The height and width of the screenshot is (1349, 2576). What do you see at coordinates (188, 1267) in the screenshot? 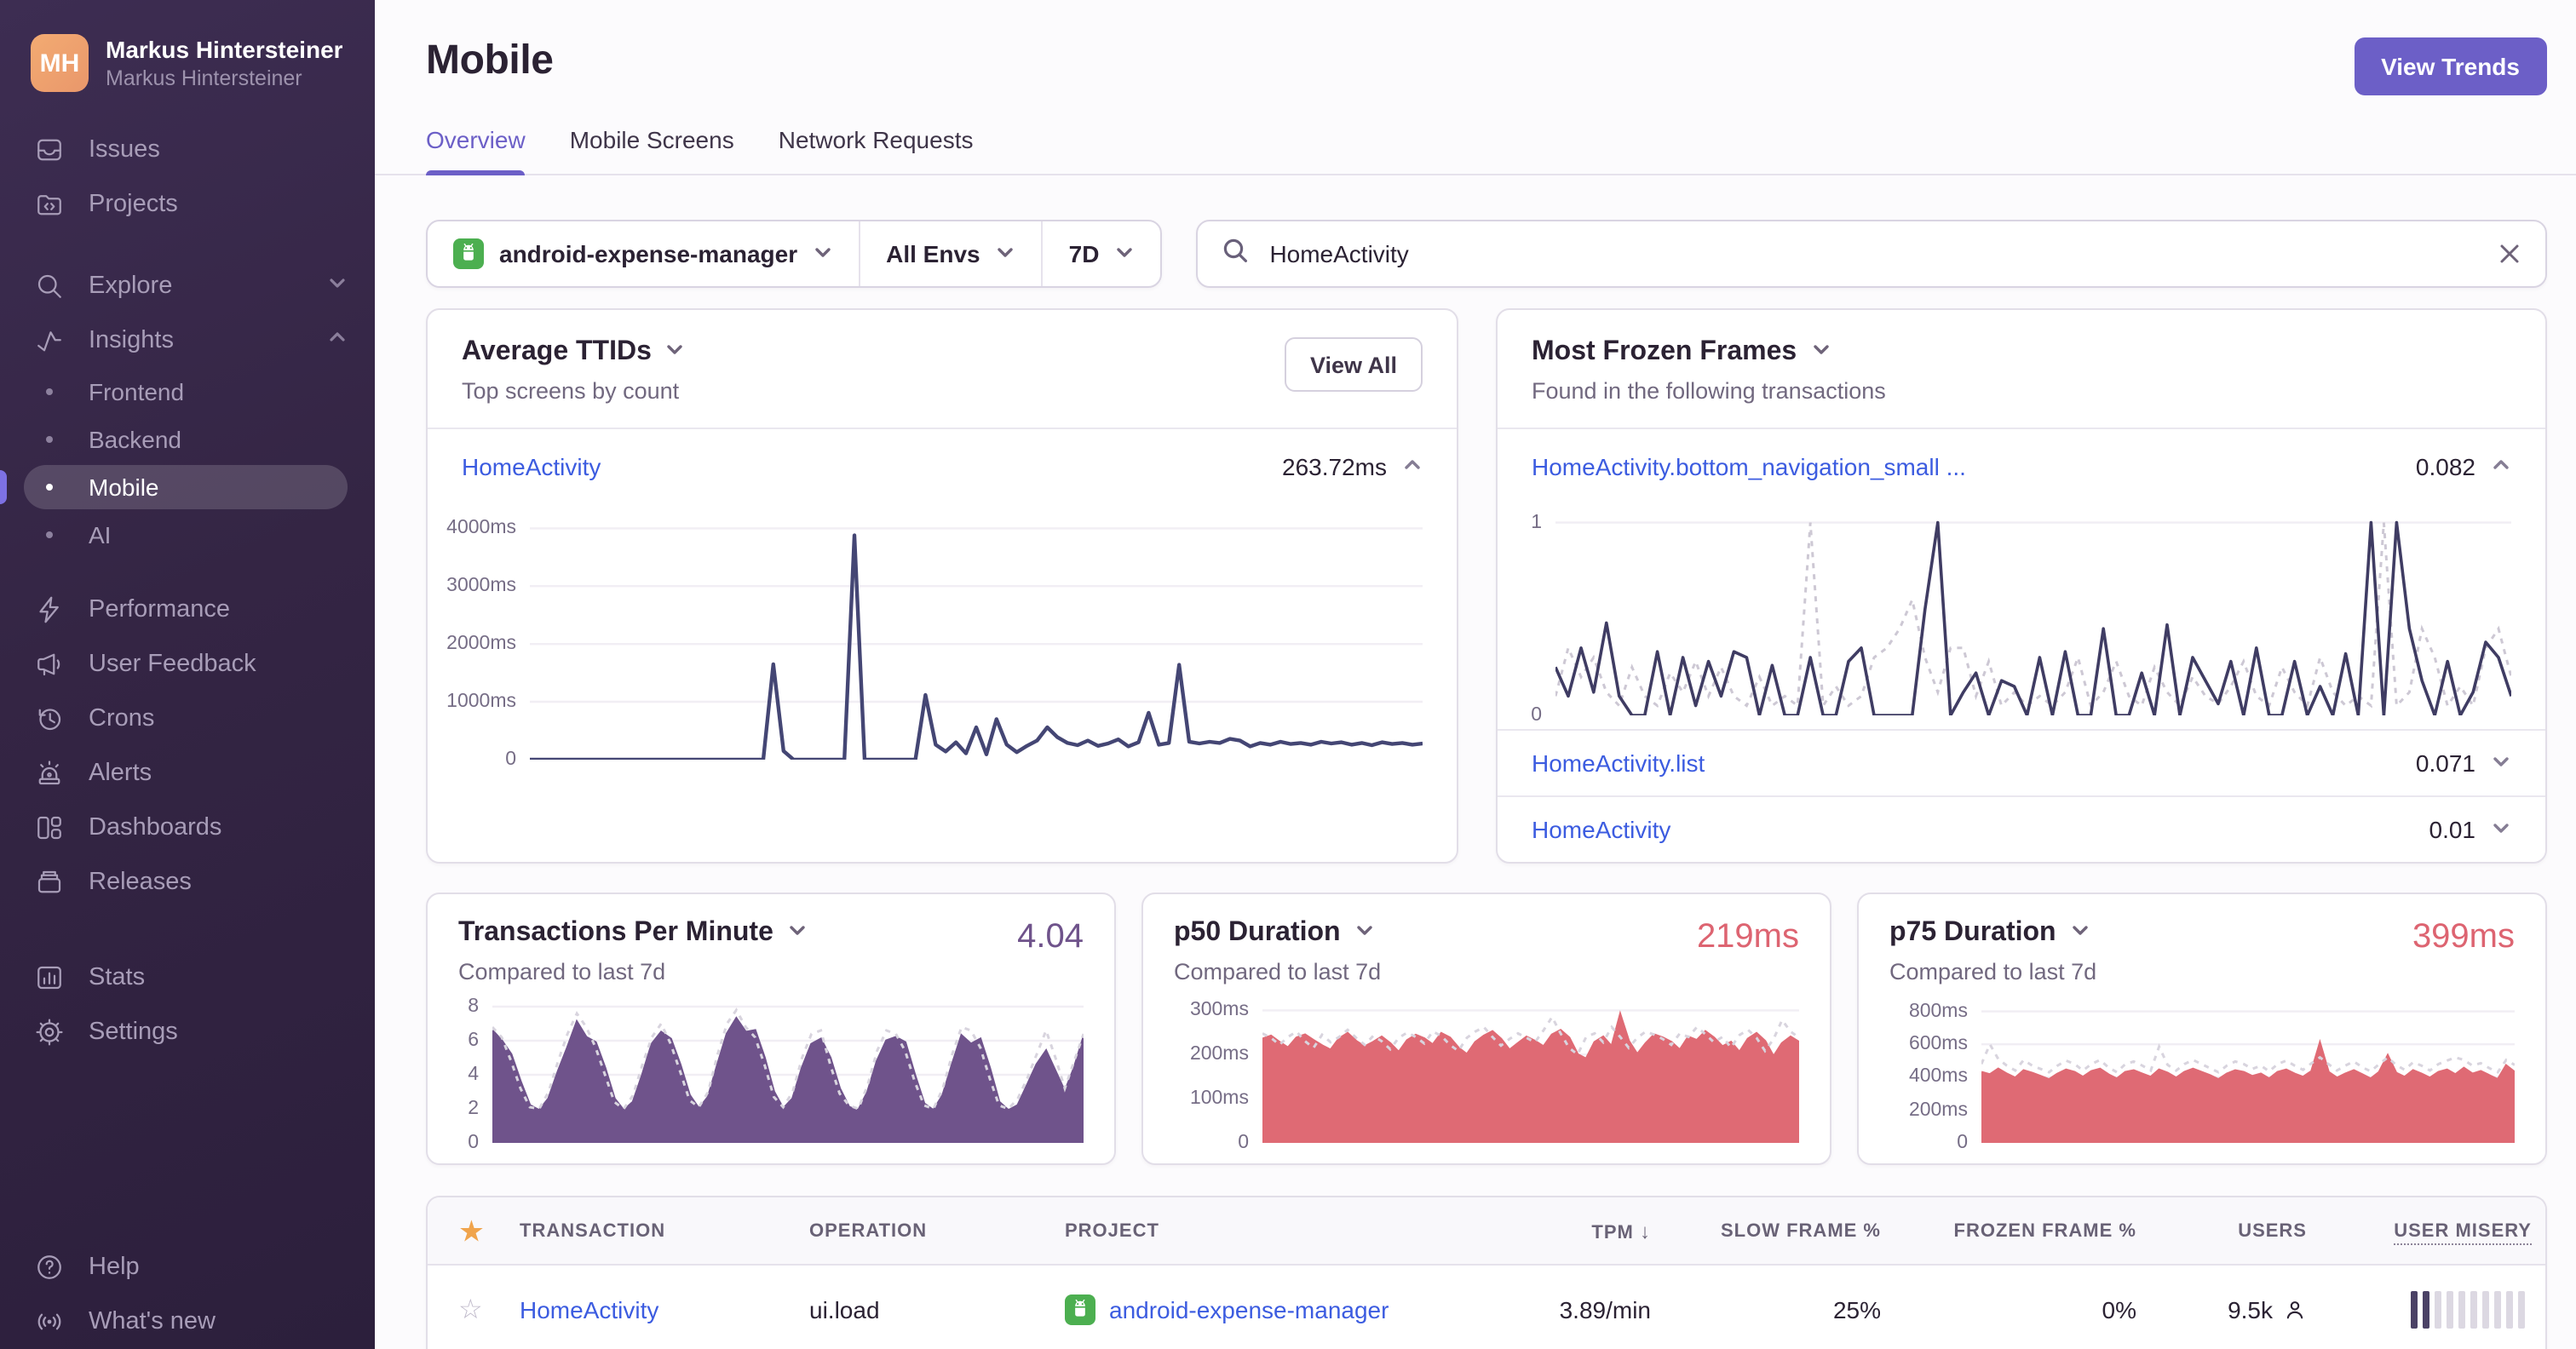
I see `sidebar-item-help: Help` at bounding box center [188, 1267].